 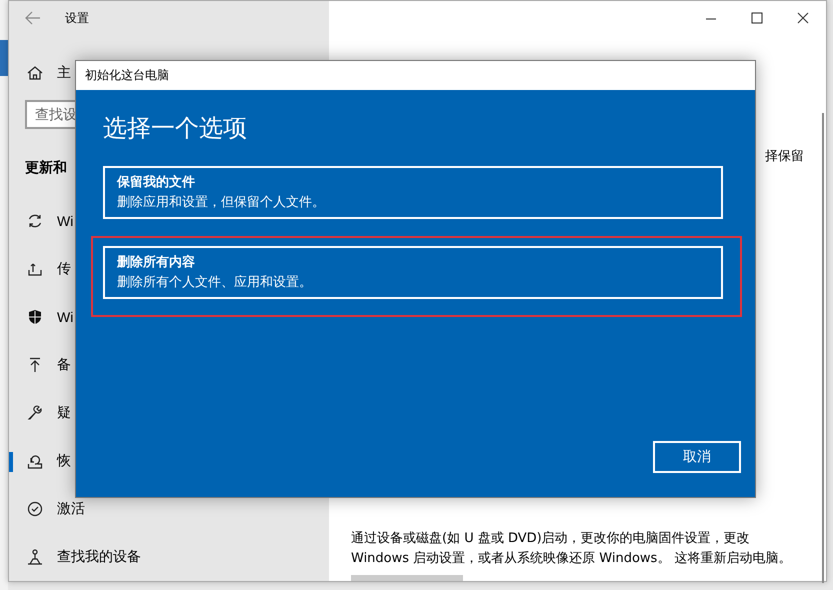 I want to click on option-description: 删除所有个人文件、应用和设置。, so click(x=215, y=282).